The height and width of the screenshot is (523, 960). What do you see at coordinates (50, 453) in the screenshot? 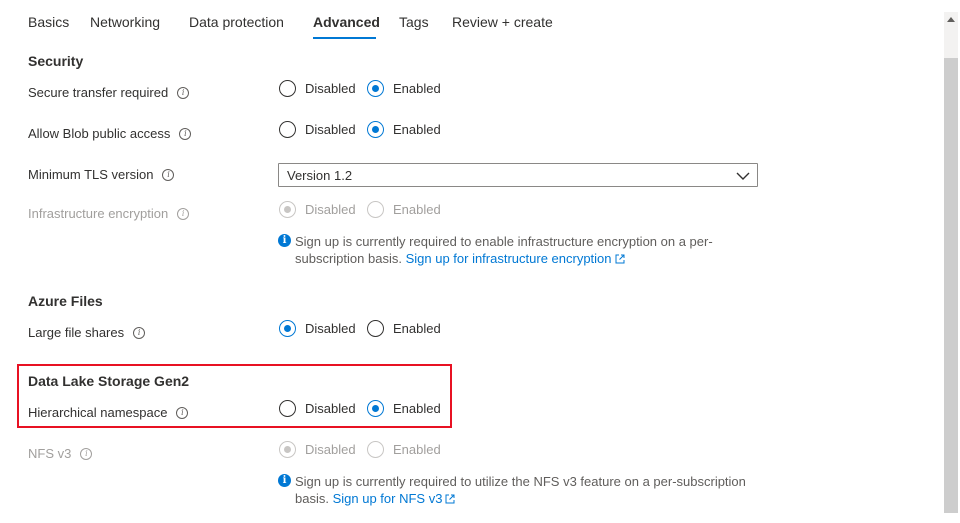
I see `nfs-v3-label-text: NFS v3` at bounding box center [50, 453].